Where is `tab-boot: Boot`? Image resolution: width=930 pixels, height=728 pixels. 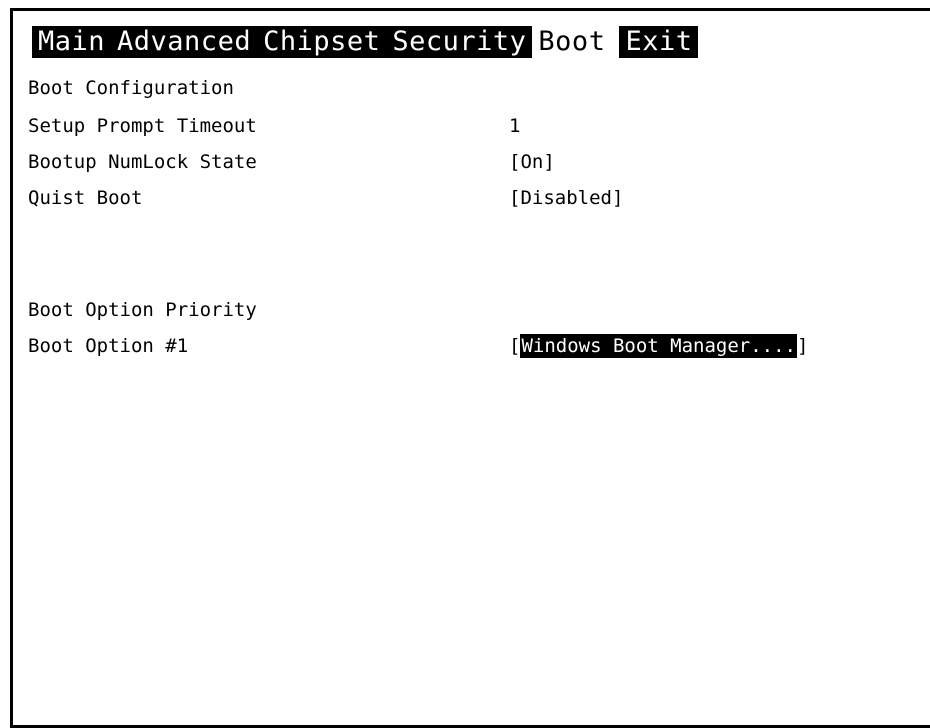
tab-boot: Boot is located at coordinates (572, 42).